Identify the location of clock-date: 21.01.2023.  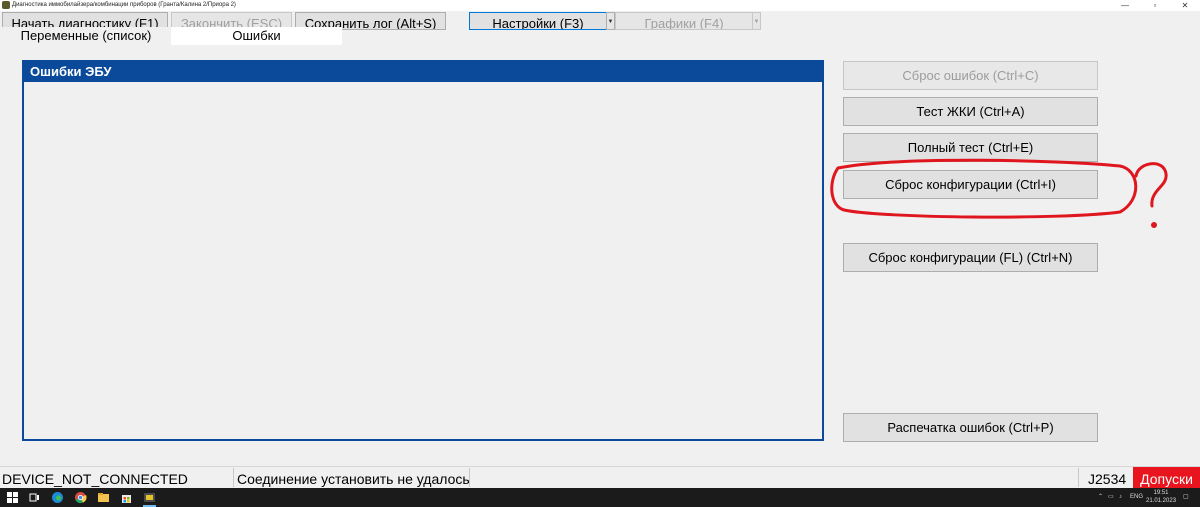
(1161, 501).